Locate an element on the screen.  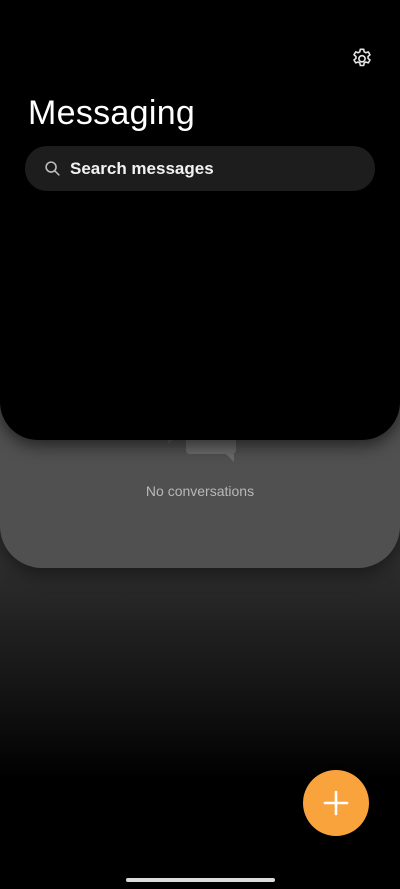
search-input: Search messages is located at coordinates (200, 168).